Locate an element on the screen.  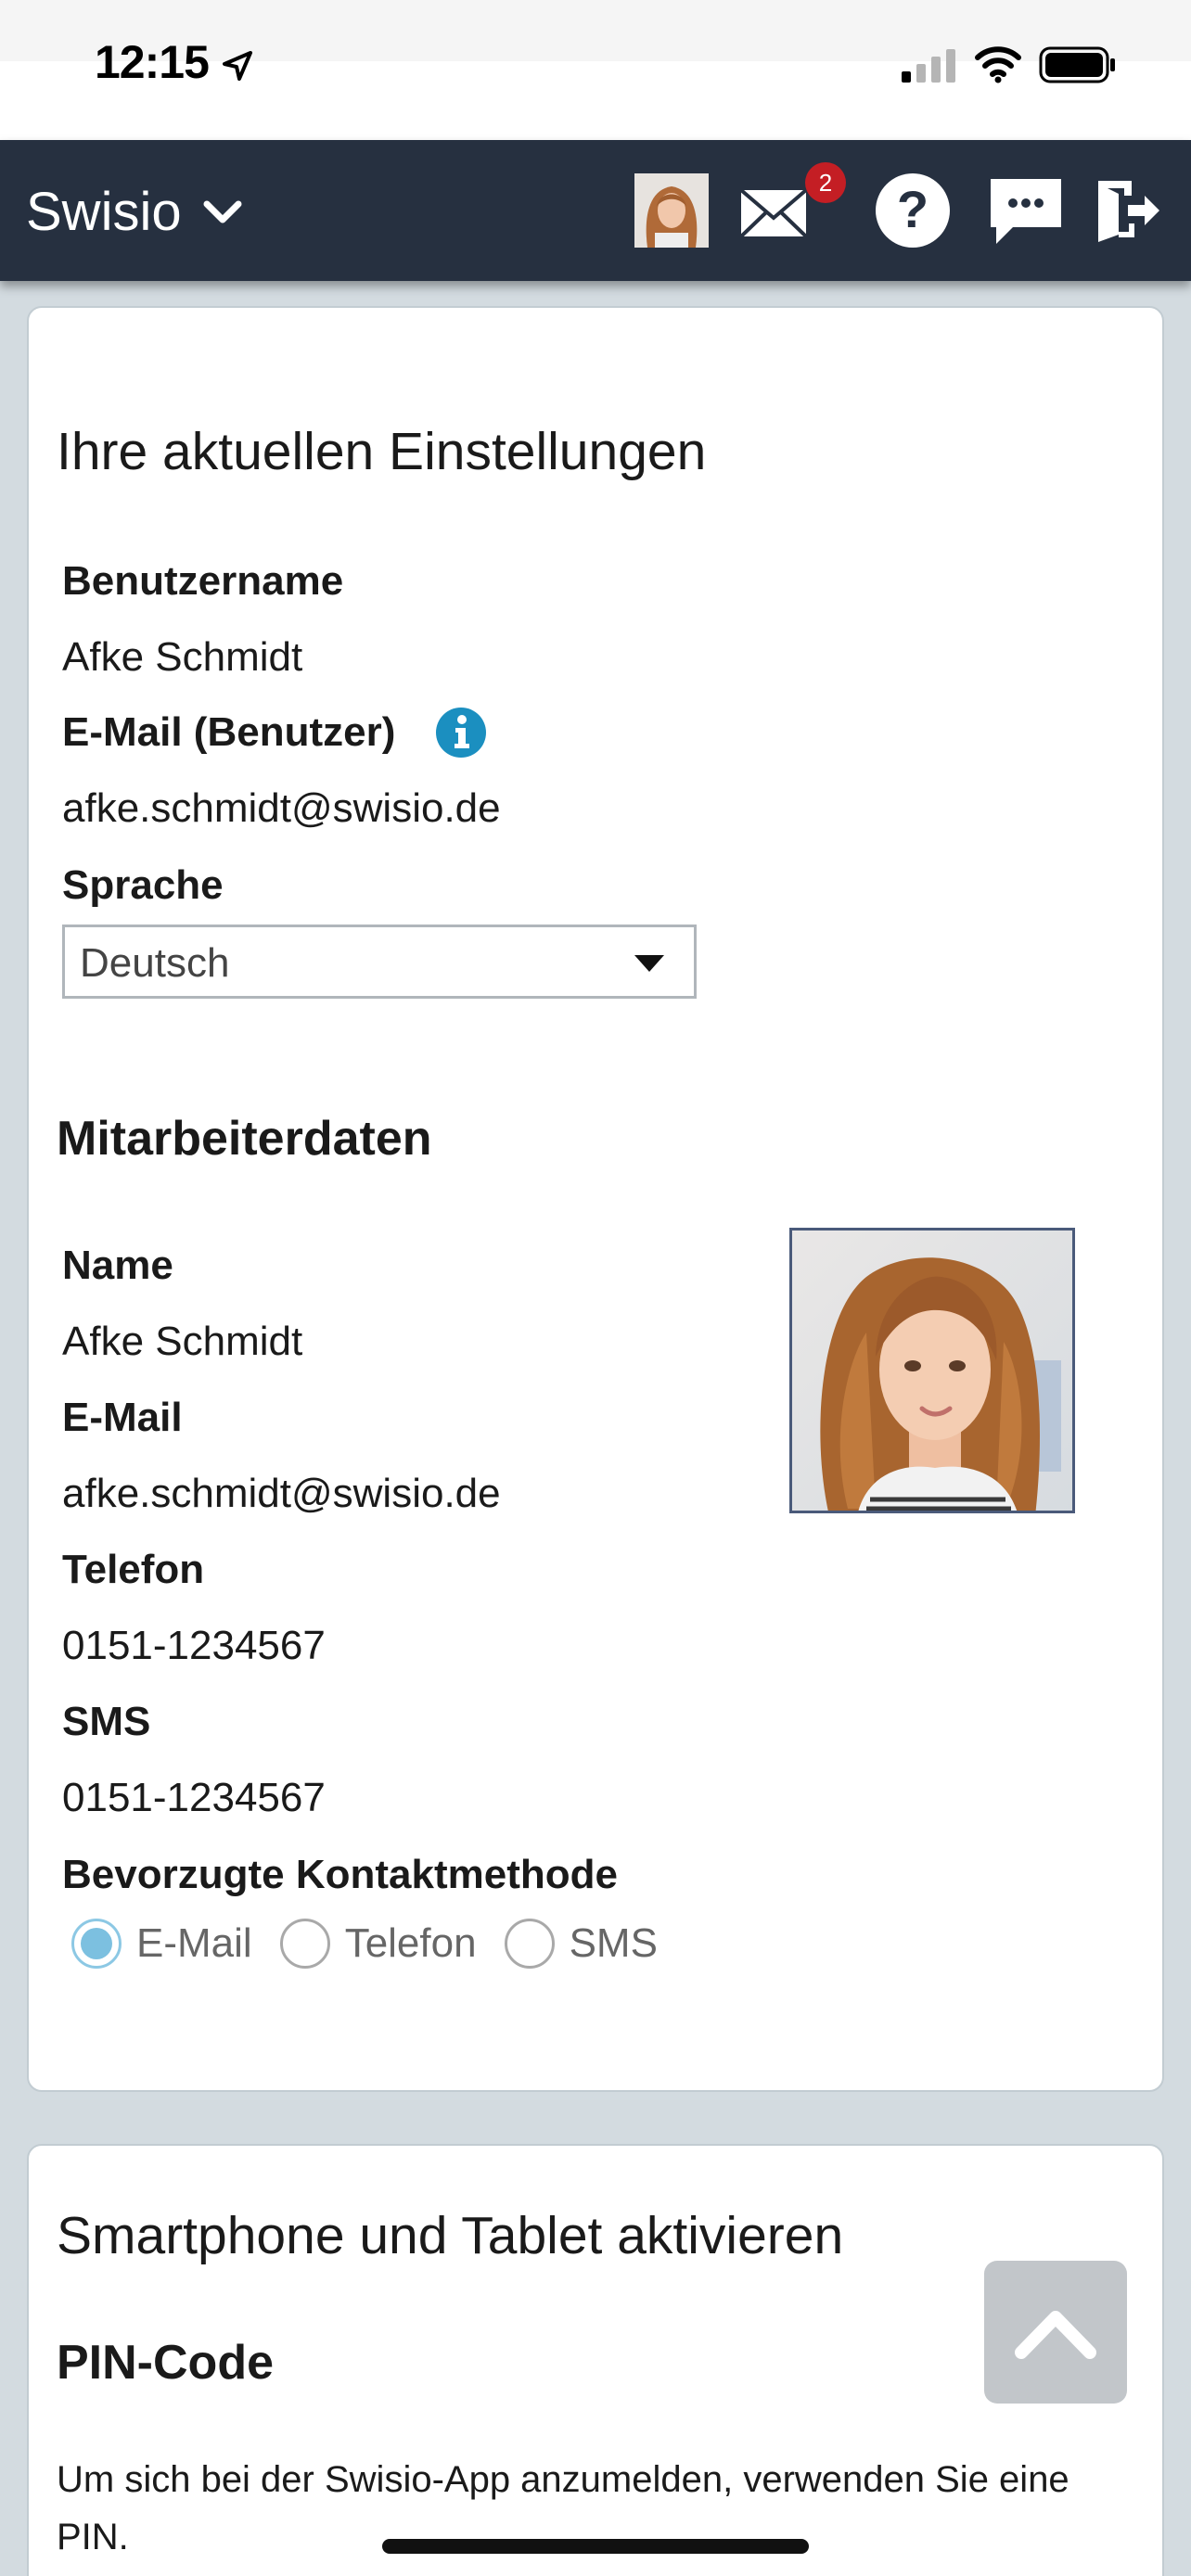
radio-email is located at coordinates (96, 1944).